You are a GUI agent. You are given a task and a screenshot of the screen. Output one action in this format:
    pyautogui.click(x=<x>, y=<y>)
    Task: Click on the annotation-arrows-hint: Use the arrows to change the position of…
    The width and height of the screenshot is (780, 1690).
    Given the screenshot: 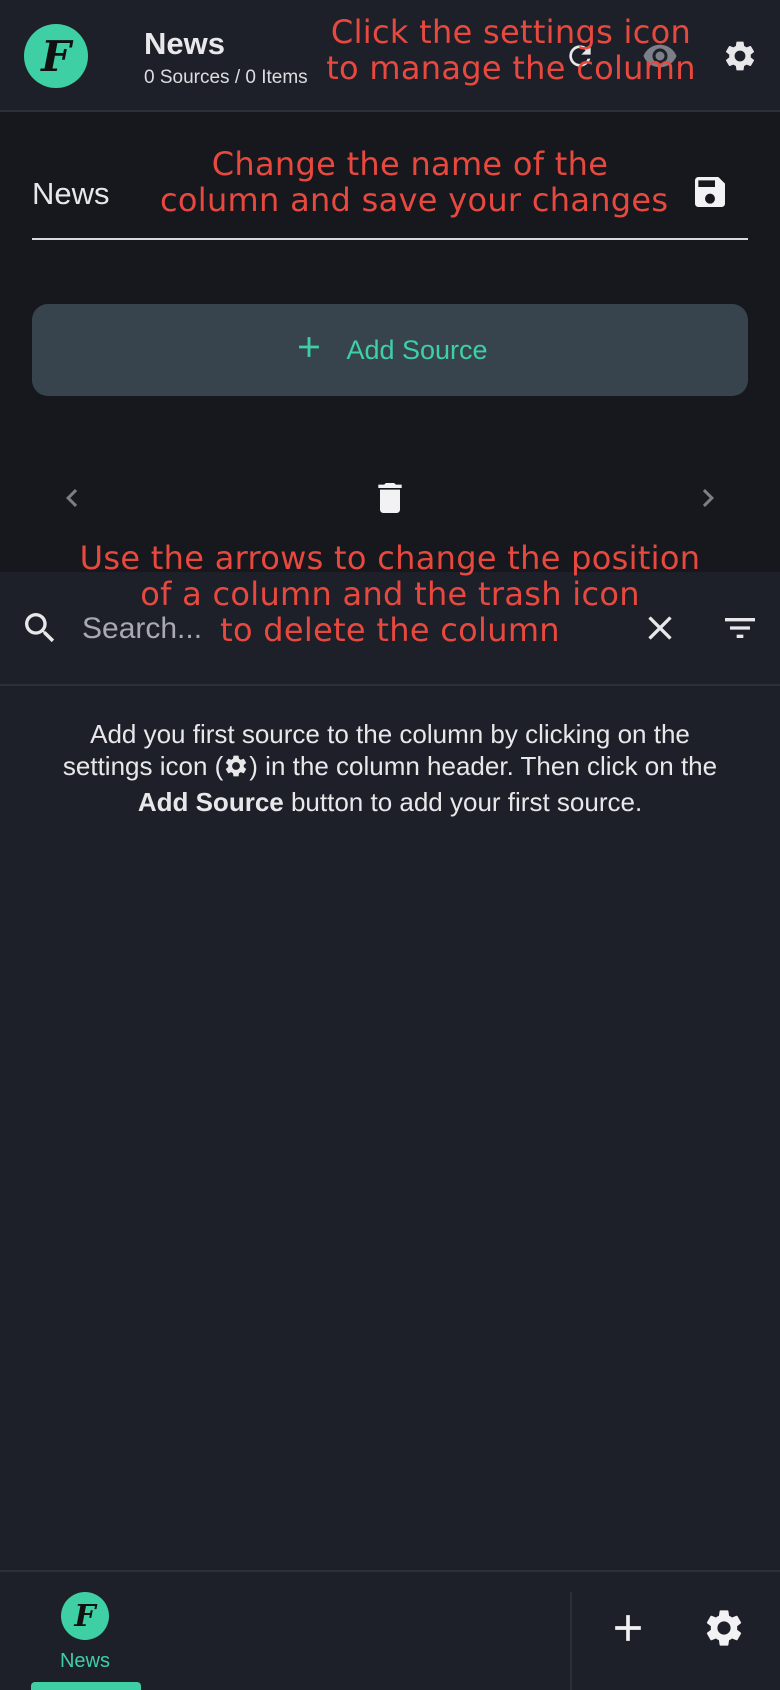 What is the action you would take?
    pyautogui.click(x=390, y=594)
    